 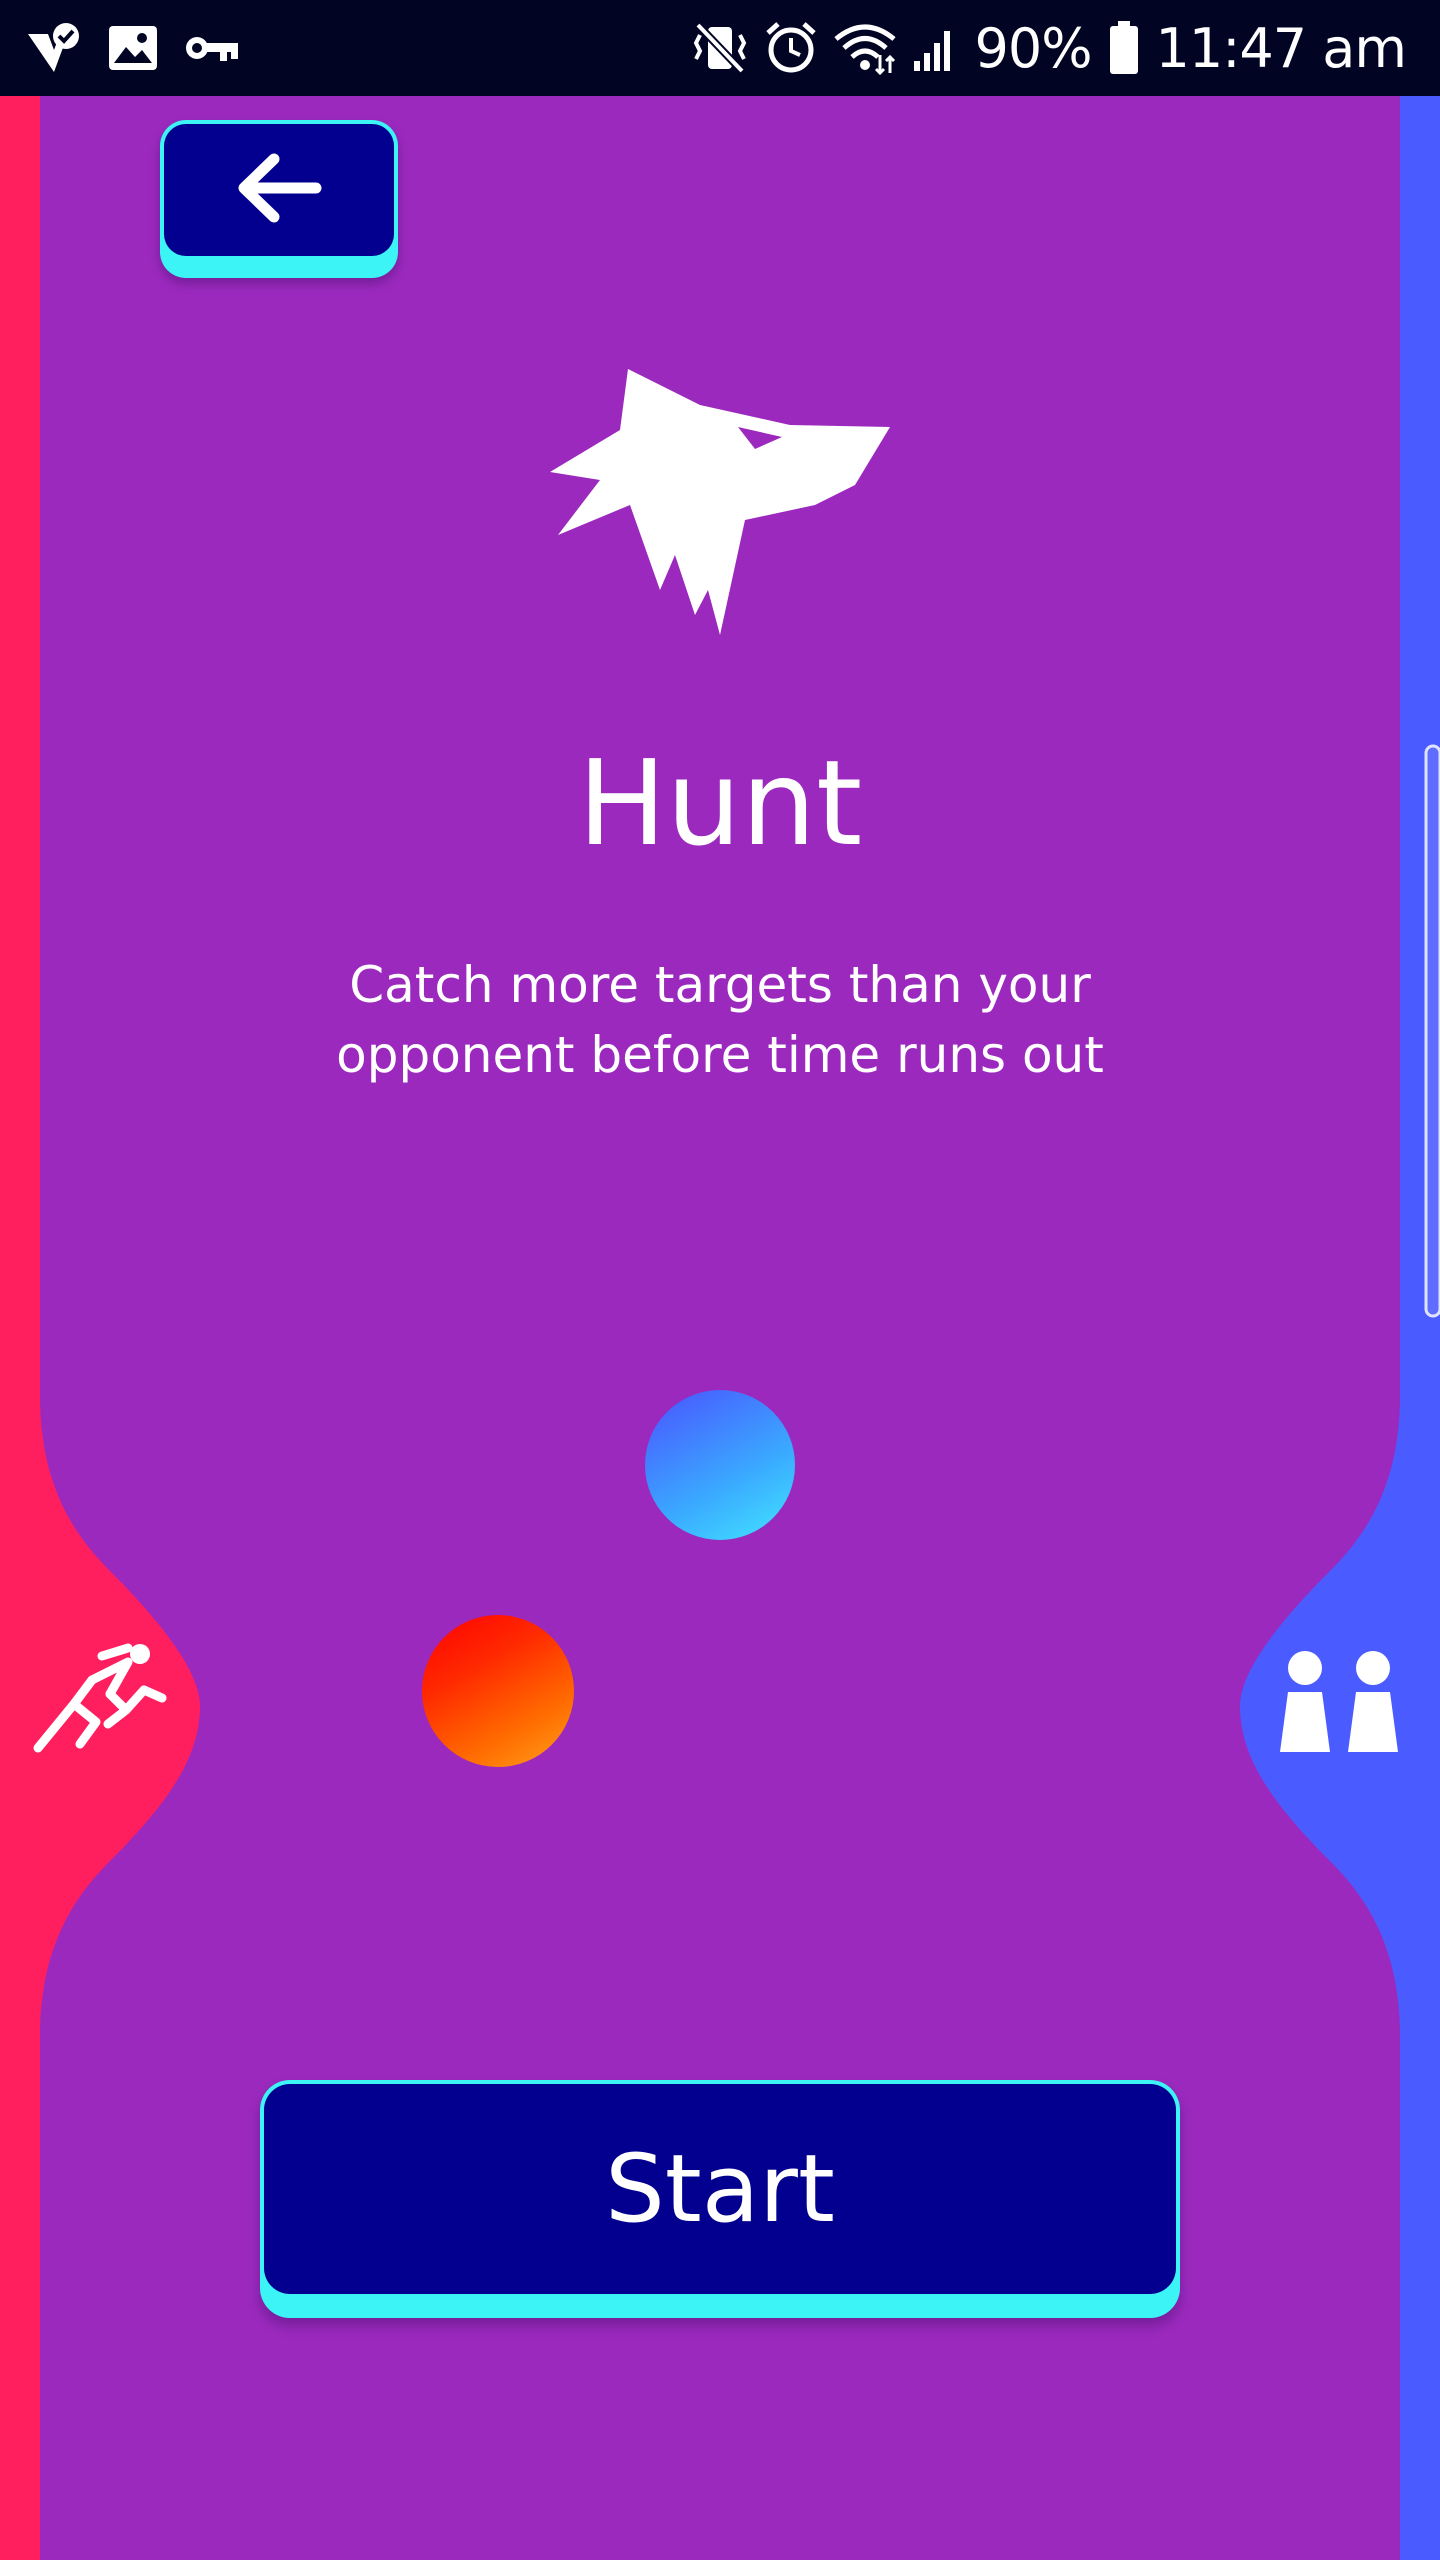 I want to click on back-button-face, so click(x=279, y=190).